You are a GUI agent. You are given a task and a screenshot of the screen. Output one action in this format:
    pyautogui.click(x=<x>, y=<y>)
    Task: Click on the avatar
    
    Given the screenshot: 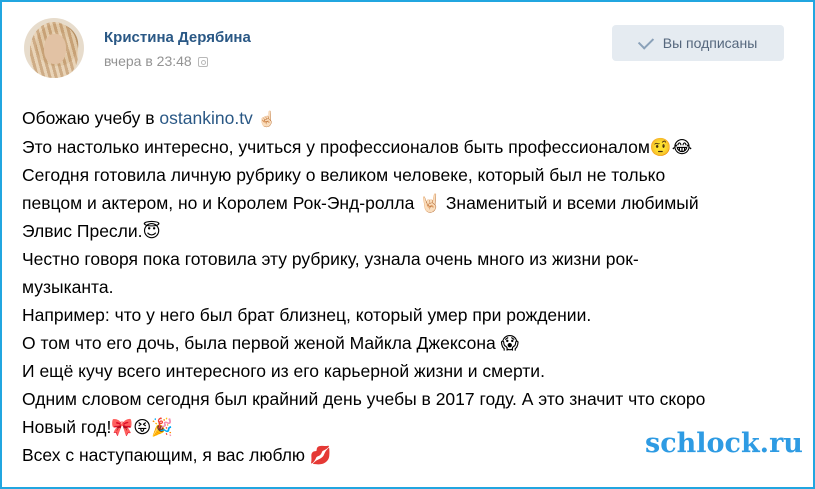 What is the action you would take?
    pyautogui.click(x=54, y=48)
    